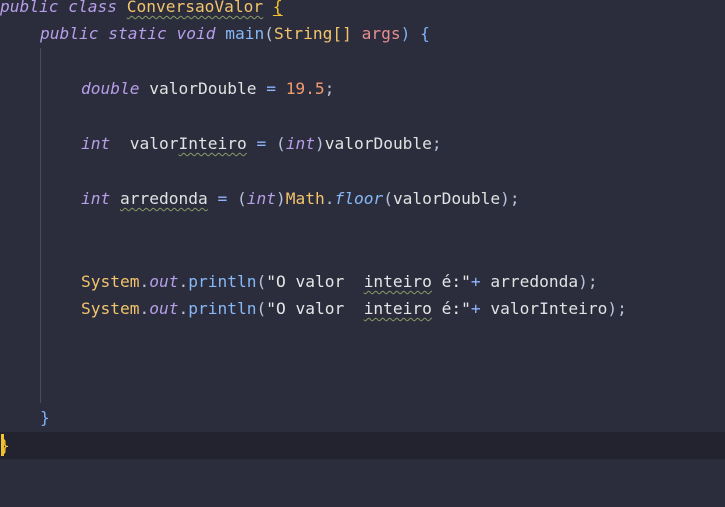 The height and width of the screenshot is (507, 725). I want to click on method-floor: floor, so click(359, 198).